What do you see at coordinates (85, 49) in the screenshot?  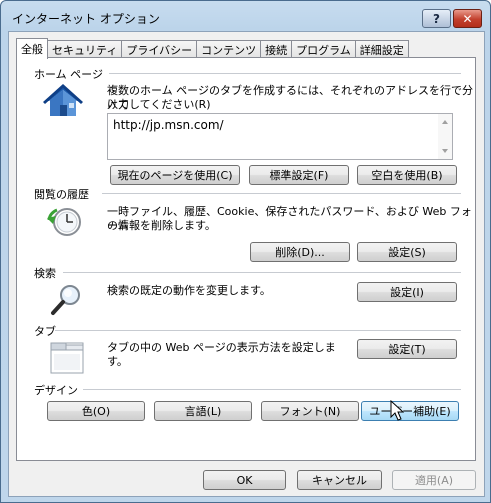 I see `tab-security: セキュリティ` at bounding box center [85, 49].